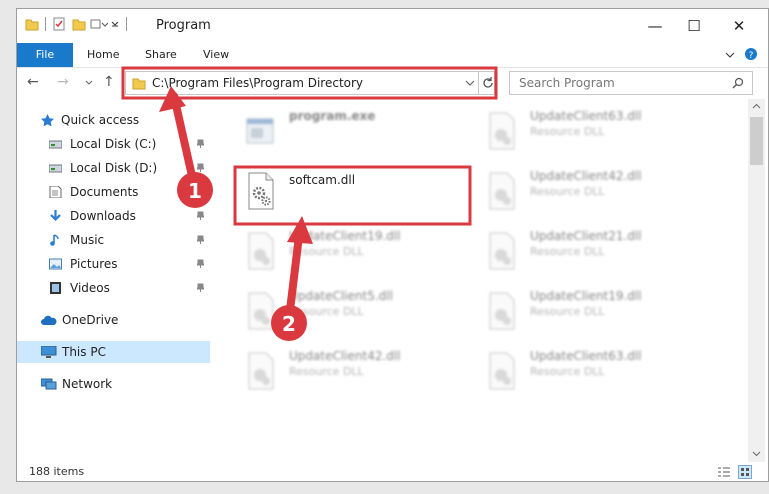  Describe the element at coordinates (258, 83) in the screenshot. I see `address-path: C:\Program Files\Program Directory` at that location.